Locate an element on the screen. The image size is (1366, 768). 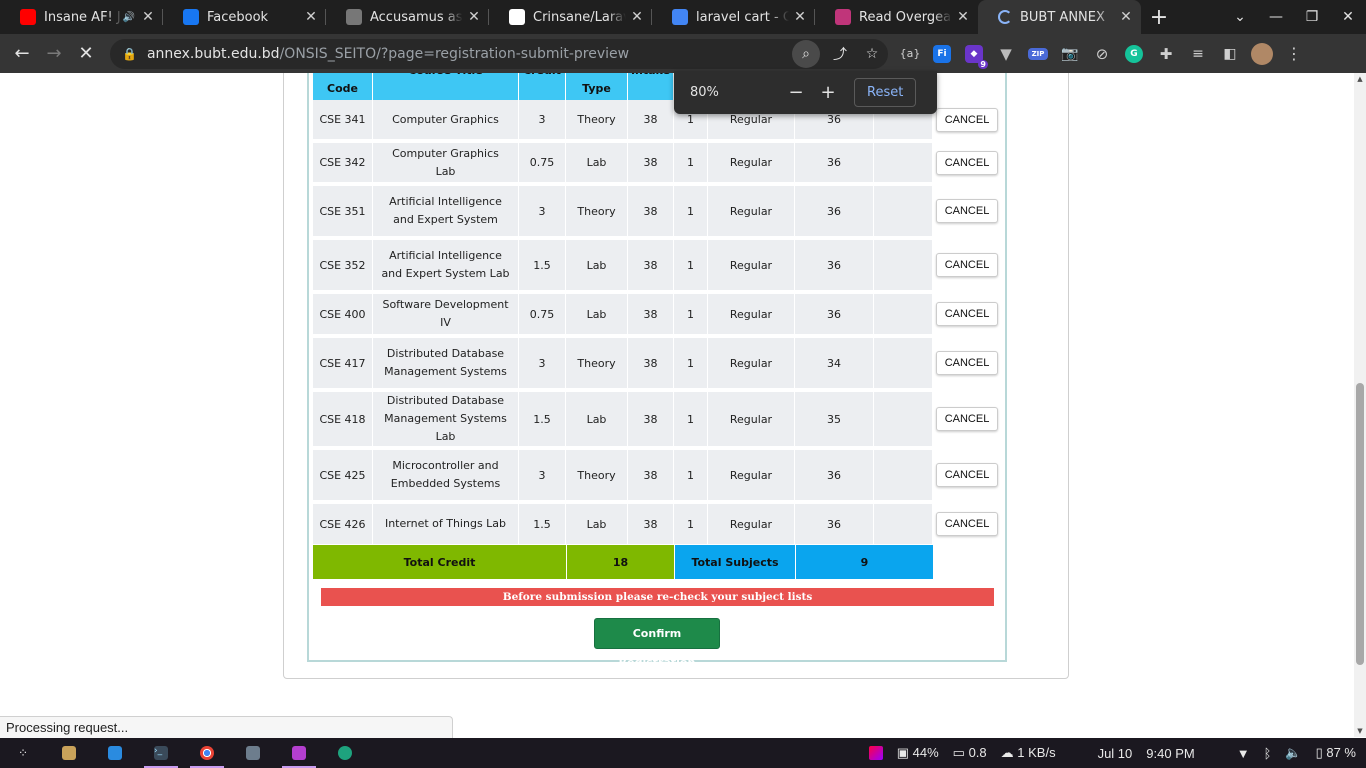
browser-tab: Facebook ✕ is located at coordinates (244, 17).